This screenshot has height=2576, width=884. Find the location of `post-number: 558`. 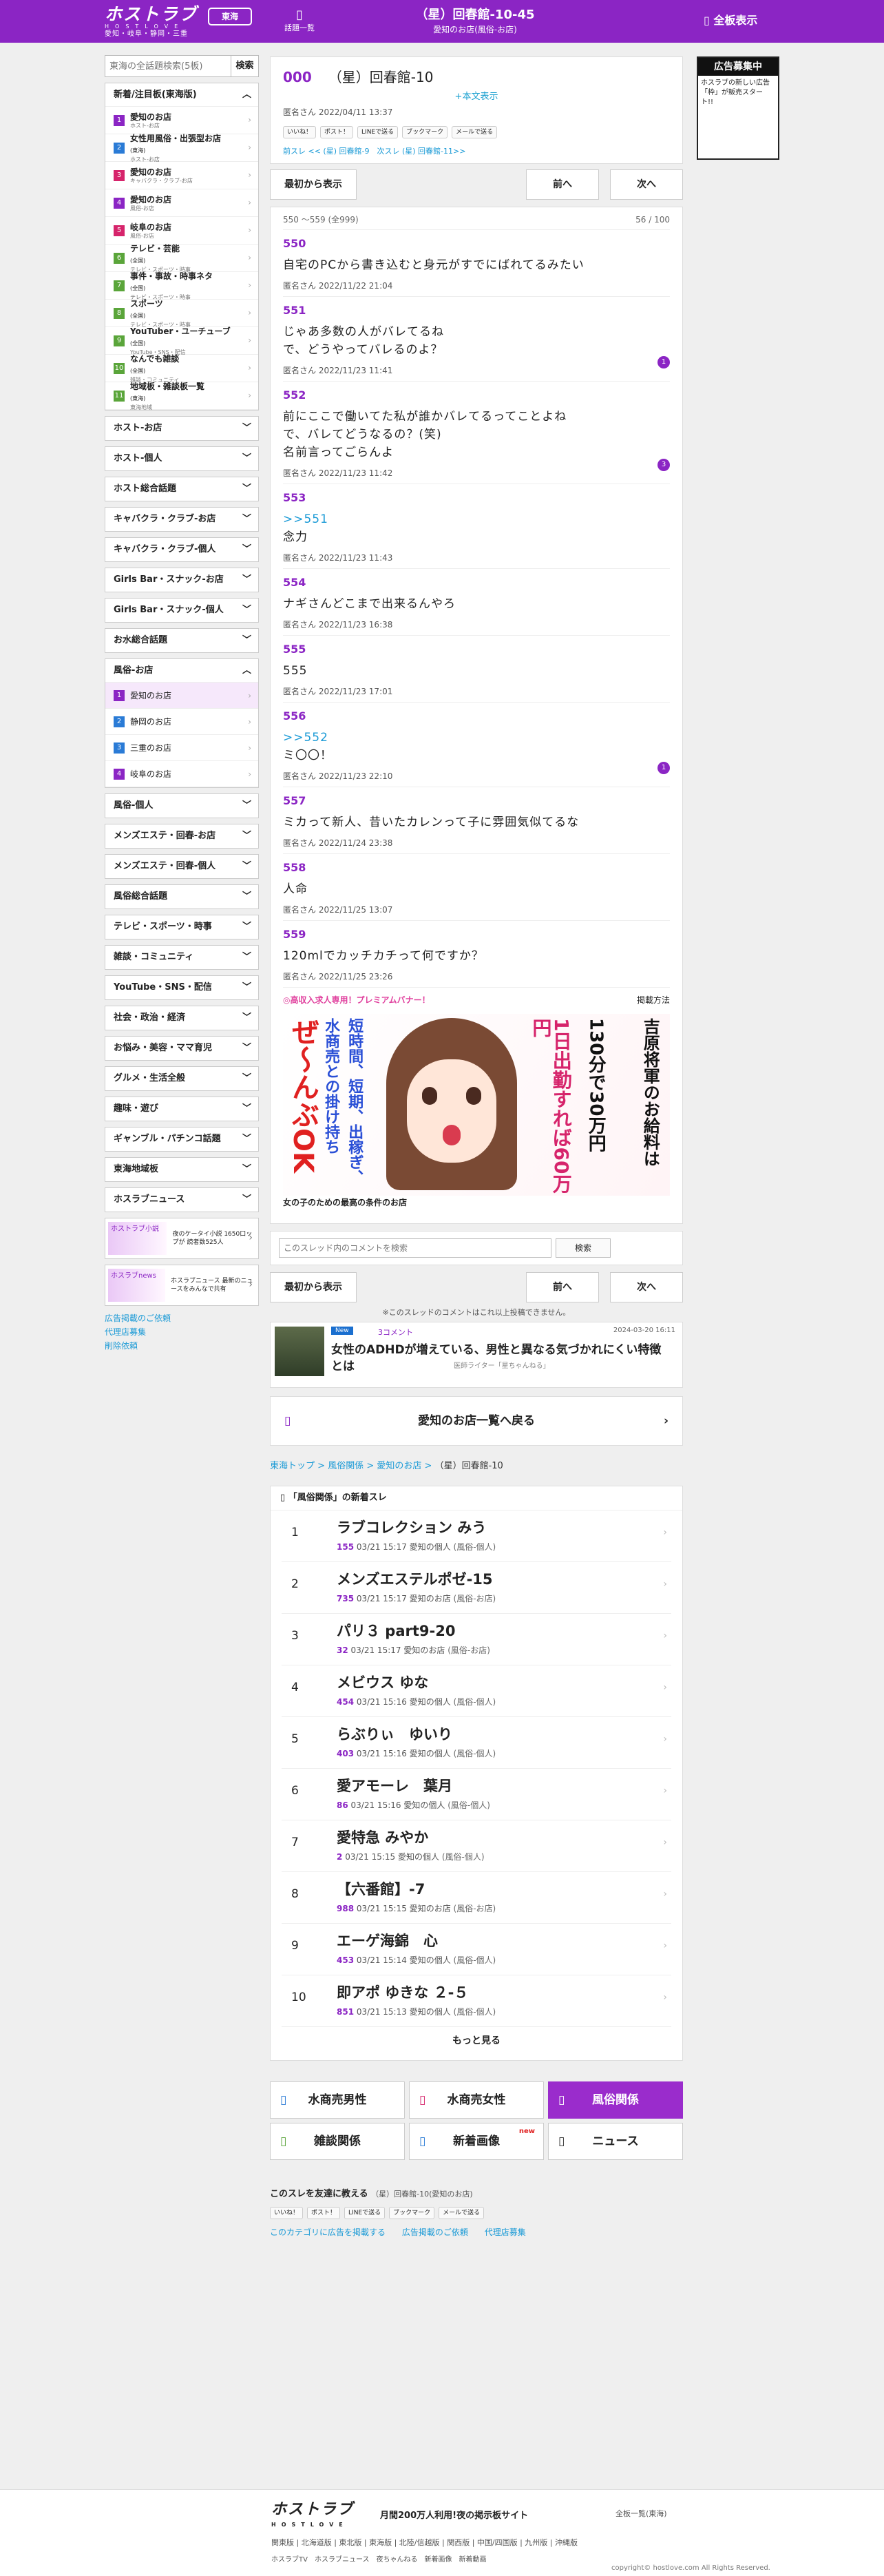

post-number: 558 is located at coordinates (476, 868).